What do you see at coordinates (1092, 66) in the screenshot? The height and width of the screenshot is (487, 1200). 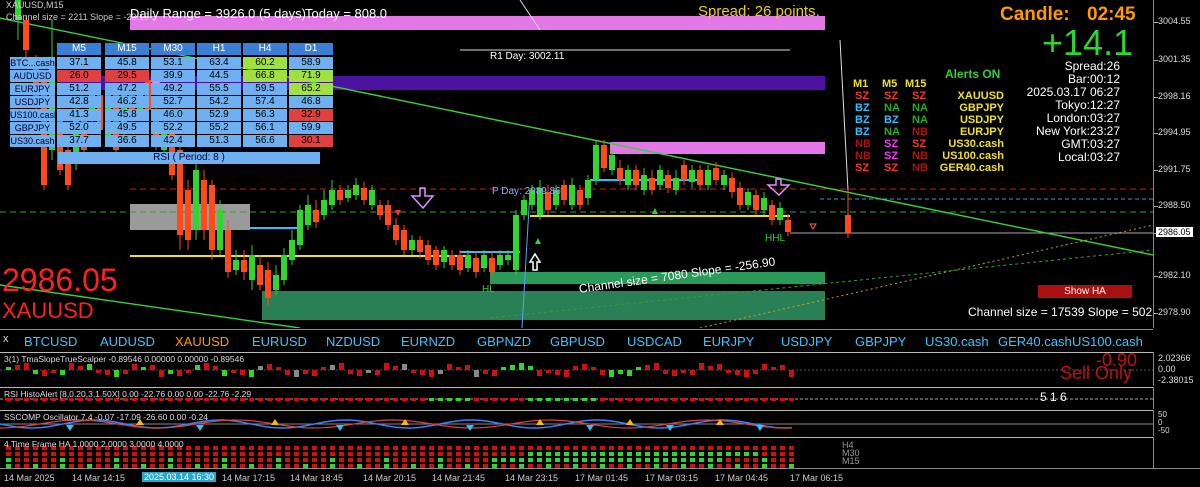 I see `session-info-spread: Spread:26` at bounding box center [1092, 66].